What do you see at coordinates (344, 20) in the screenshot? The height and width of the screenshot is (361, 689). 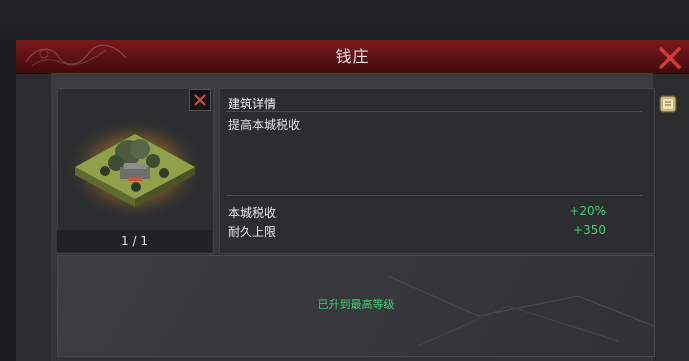 I see `background-top` at bounding box center [344, 20].